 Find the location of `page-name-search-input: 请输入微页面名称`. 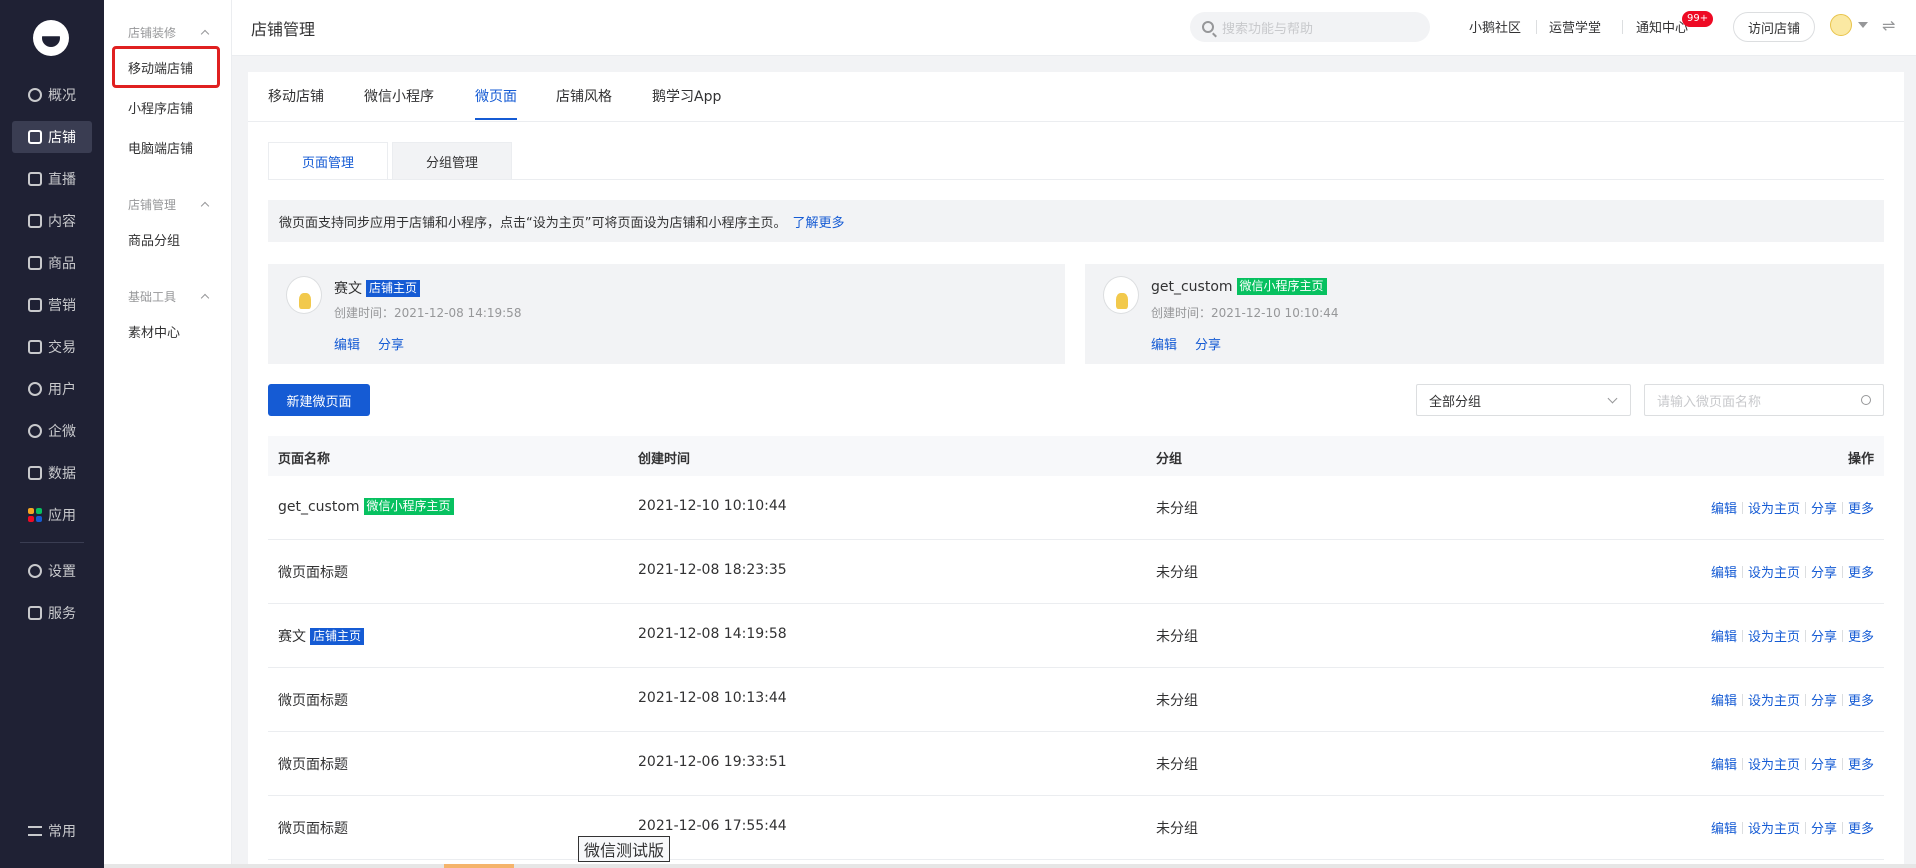

page-name-search-input: 请输入微页面名称 is located at coordinates (1764, 400).